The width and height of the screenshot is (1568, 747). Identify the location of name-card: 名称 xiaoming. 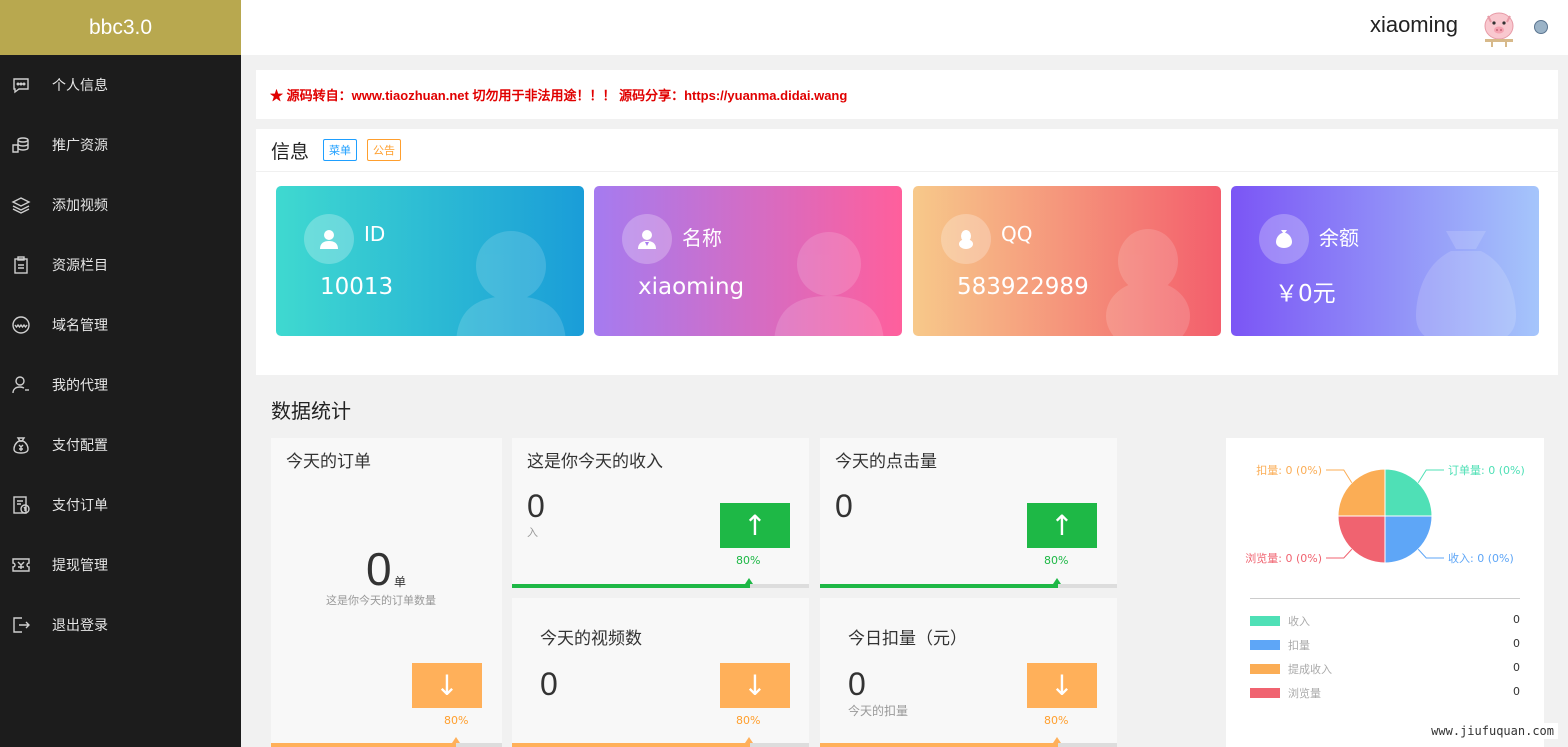
(748, 261).